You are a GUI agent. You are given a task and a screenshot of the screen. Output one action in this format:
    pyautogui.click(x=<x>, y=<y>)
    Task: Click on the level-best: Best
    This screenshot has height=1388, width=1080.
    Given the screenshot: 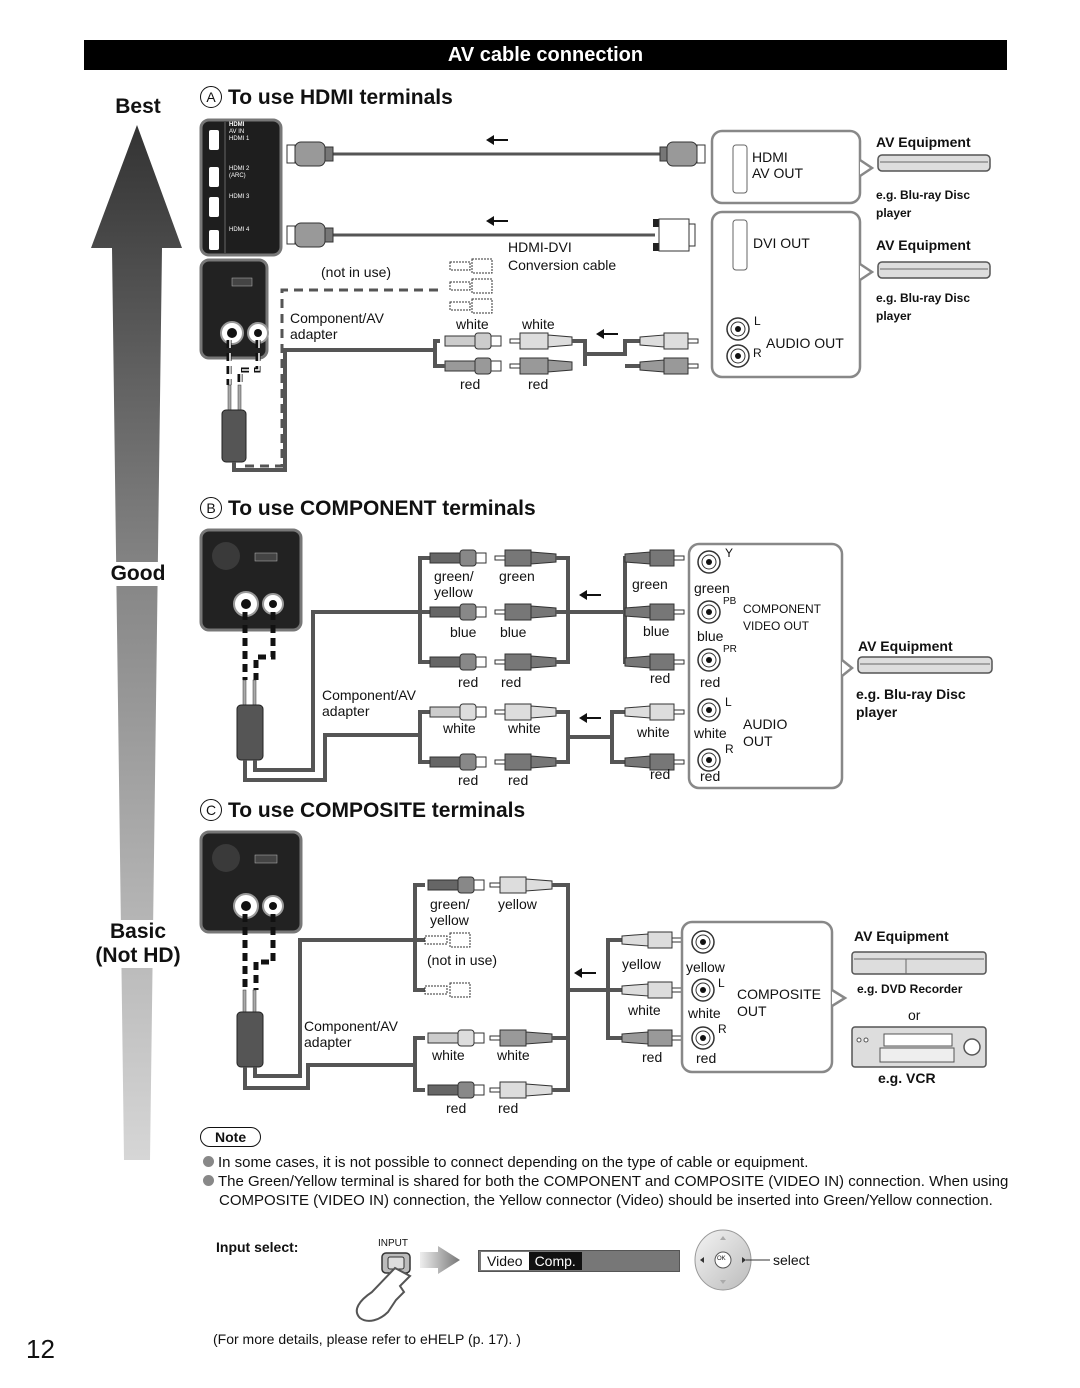 What is the action you would take?
    pyautogui.click(x=138, y=107)
    